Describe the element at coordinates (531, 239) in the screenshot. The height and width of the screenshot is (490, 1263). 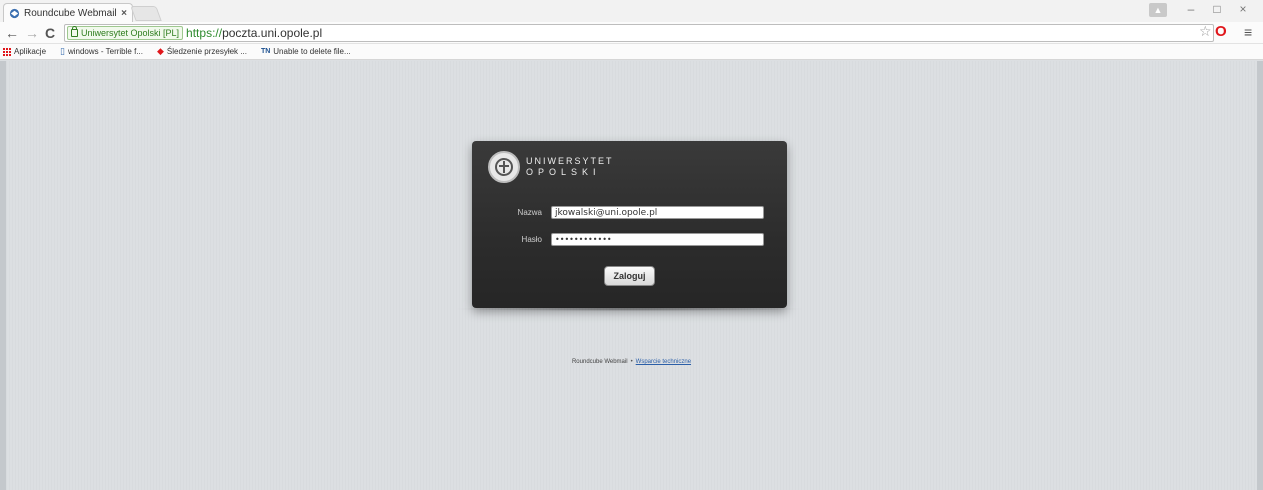
I see `password-label: Hasło` at that location.